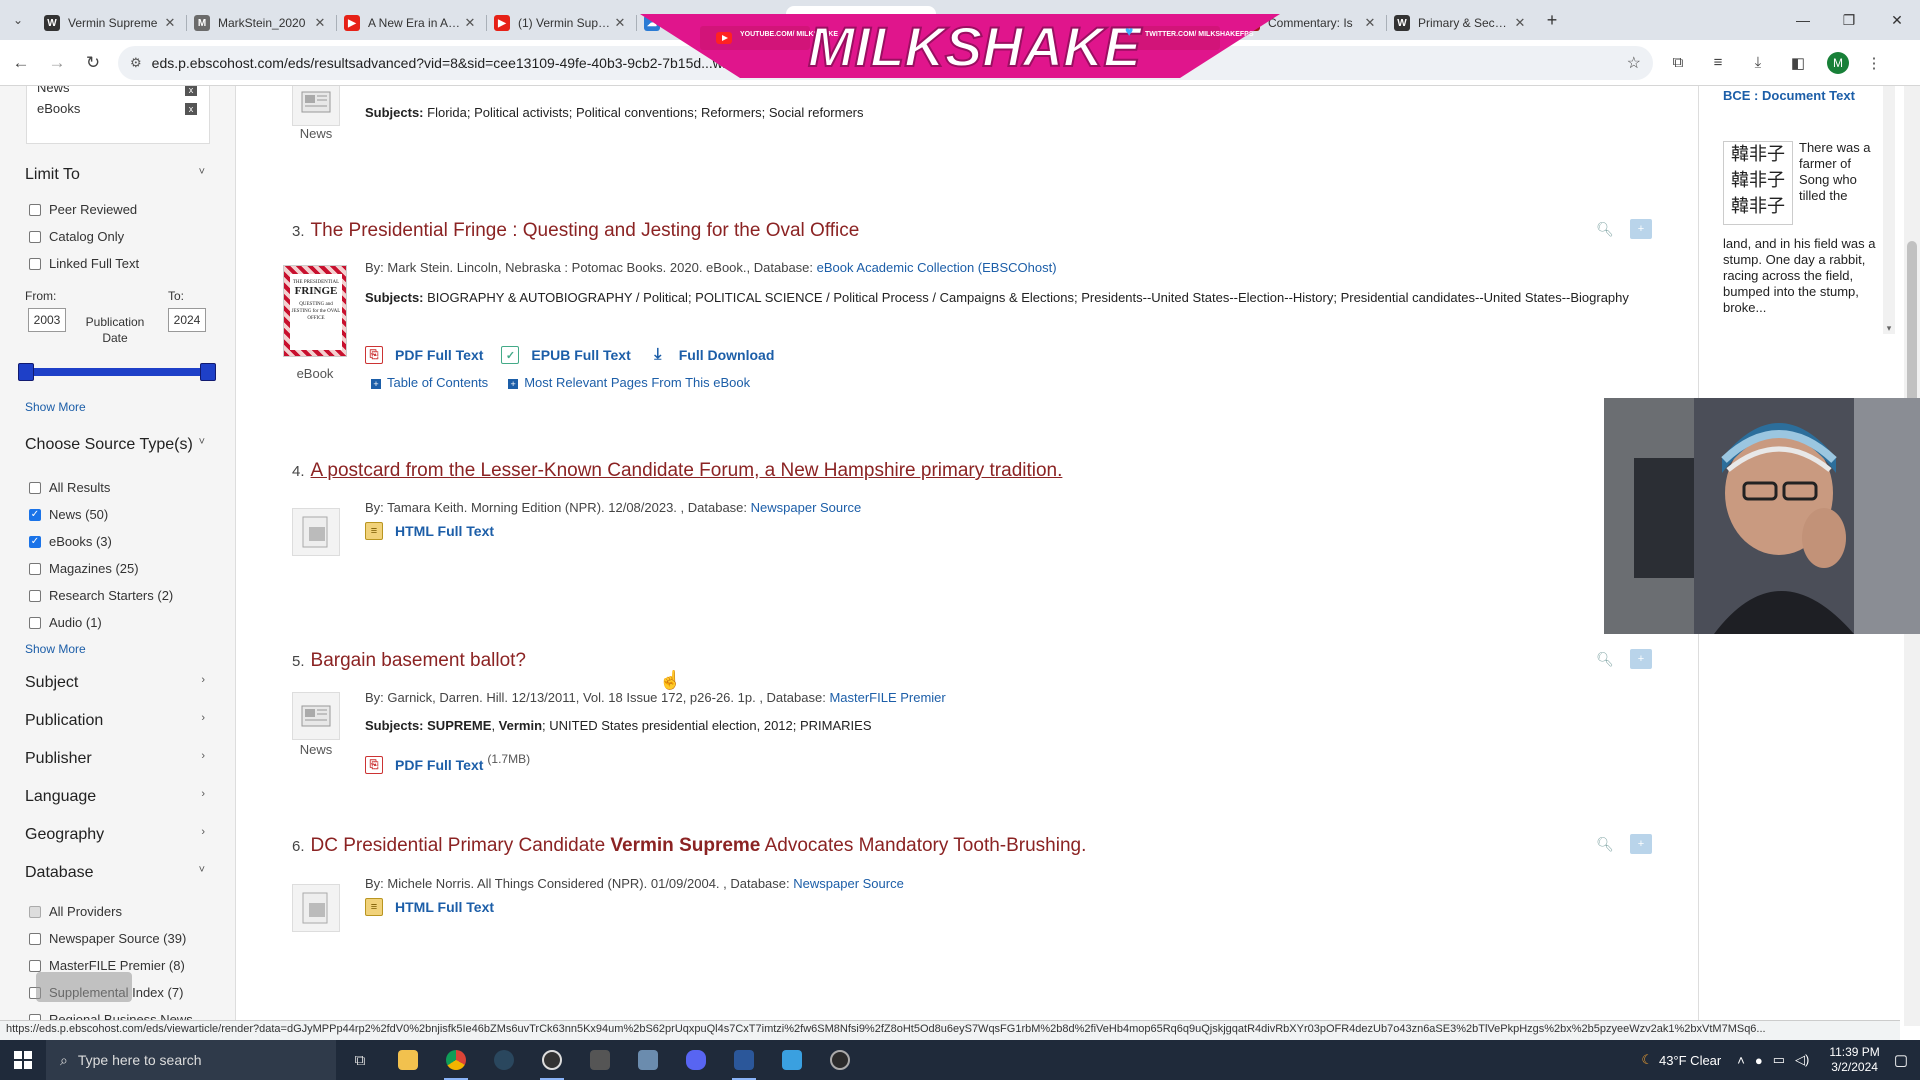 This screenshot has width=1920, height=1080. I want to click on browser-tab: ▶ (1) Vermin Supreme✕, so click(561, 23).